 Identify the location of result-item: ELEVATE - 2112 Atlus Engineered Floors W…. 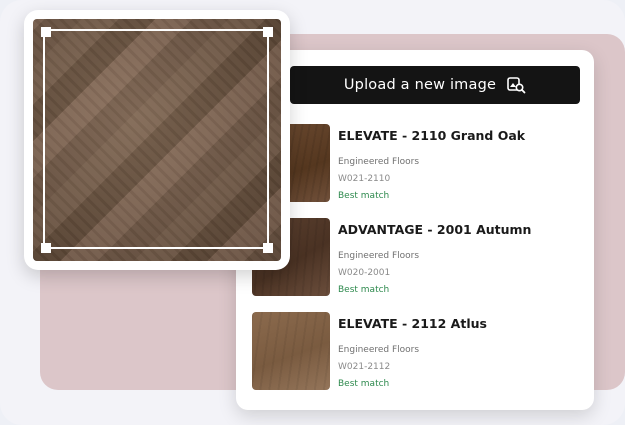
(417, 352).